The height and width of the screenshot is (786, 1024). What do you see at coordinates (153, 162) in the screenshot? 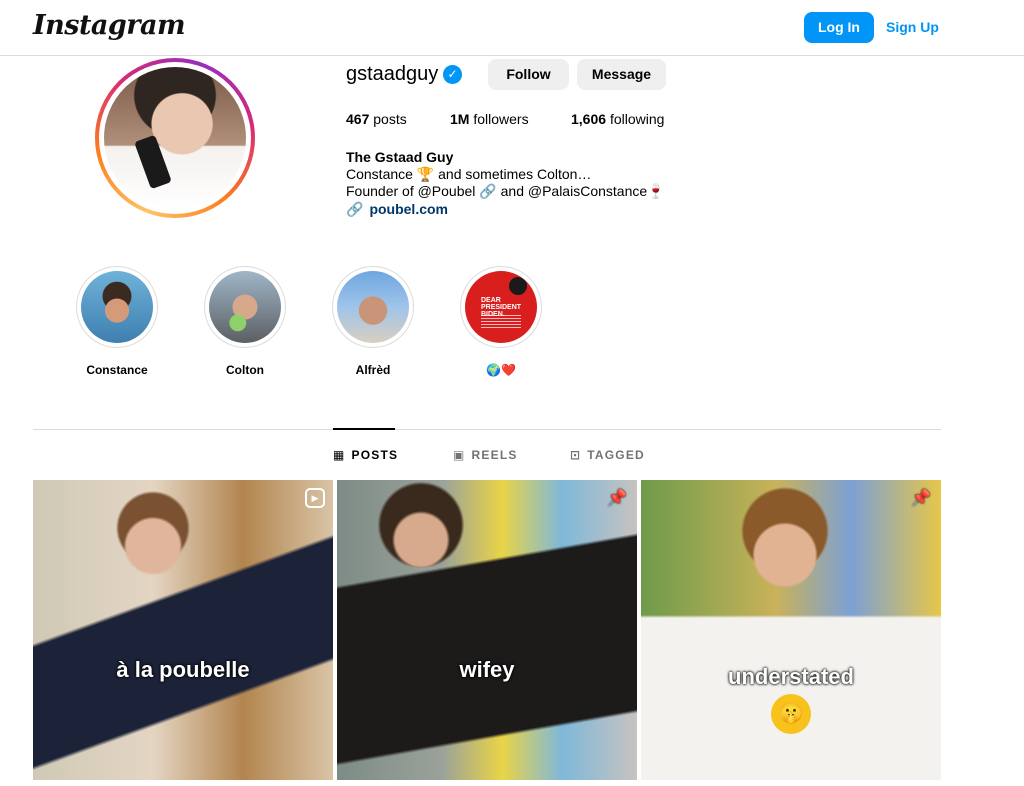
I see `avatar-phone-detail` at bounding box center [153, 162].